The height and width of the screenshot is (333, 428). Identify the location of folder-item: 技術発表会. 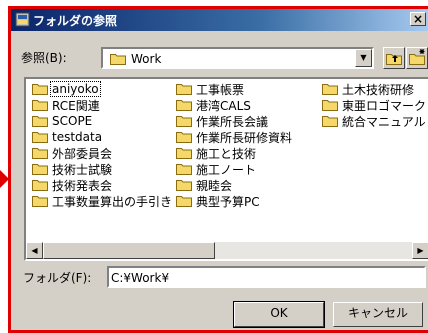
(102, 185).